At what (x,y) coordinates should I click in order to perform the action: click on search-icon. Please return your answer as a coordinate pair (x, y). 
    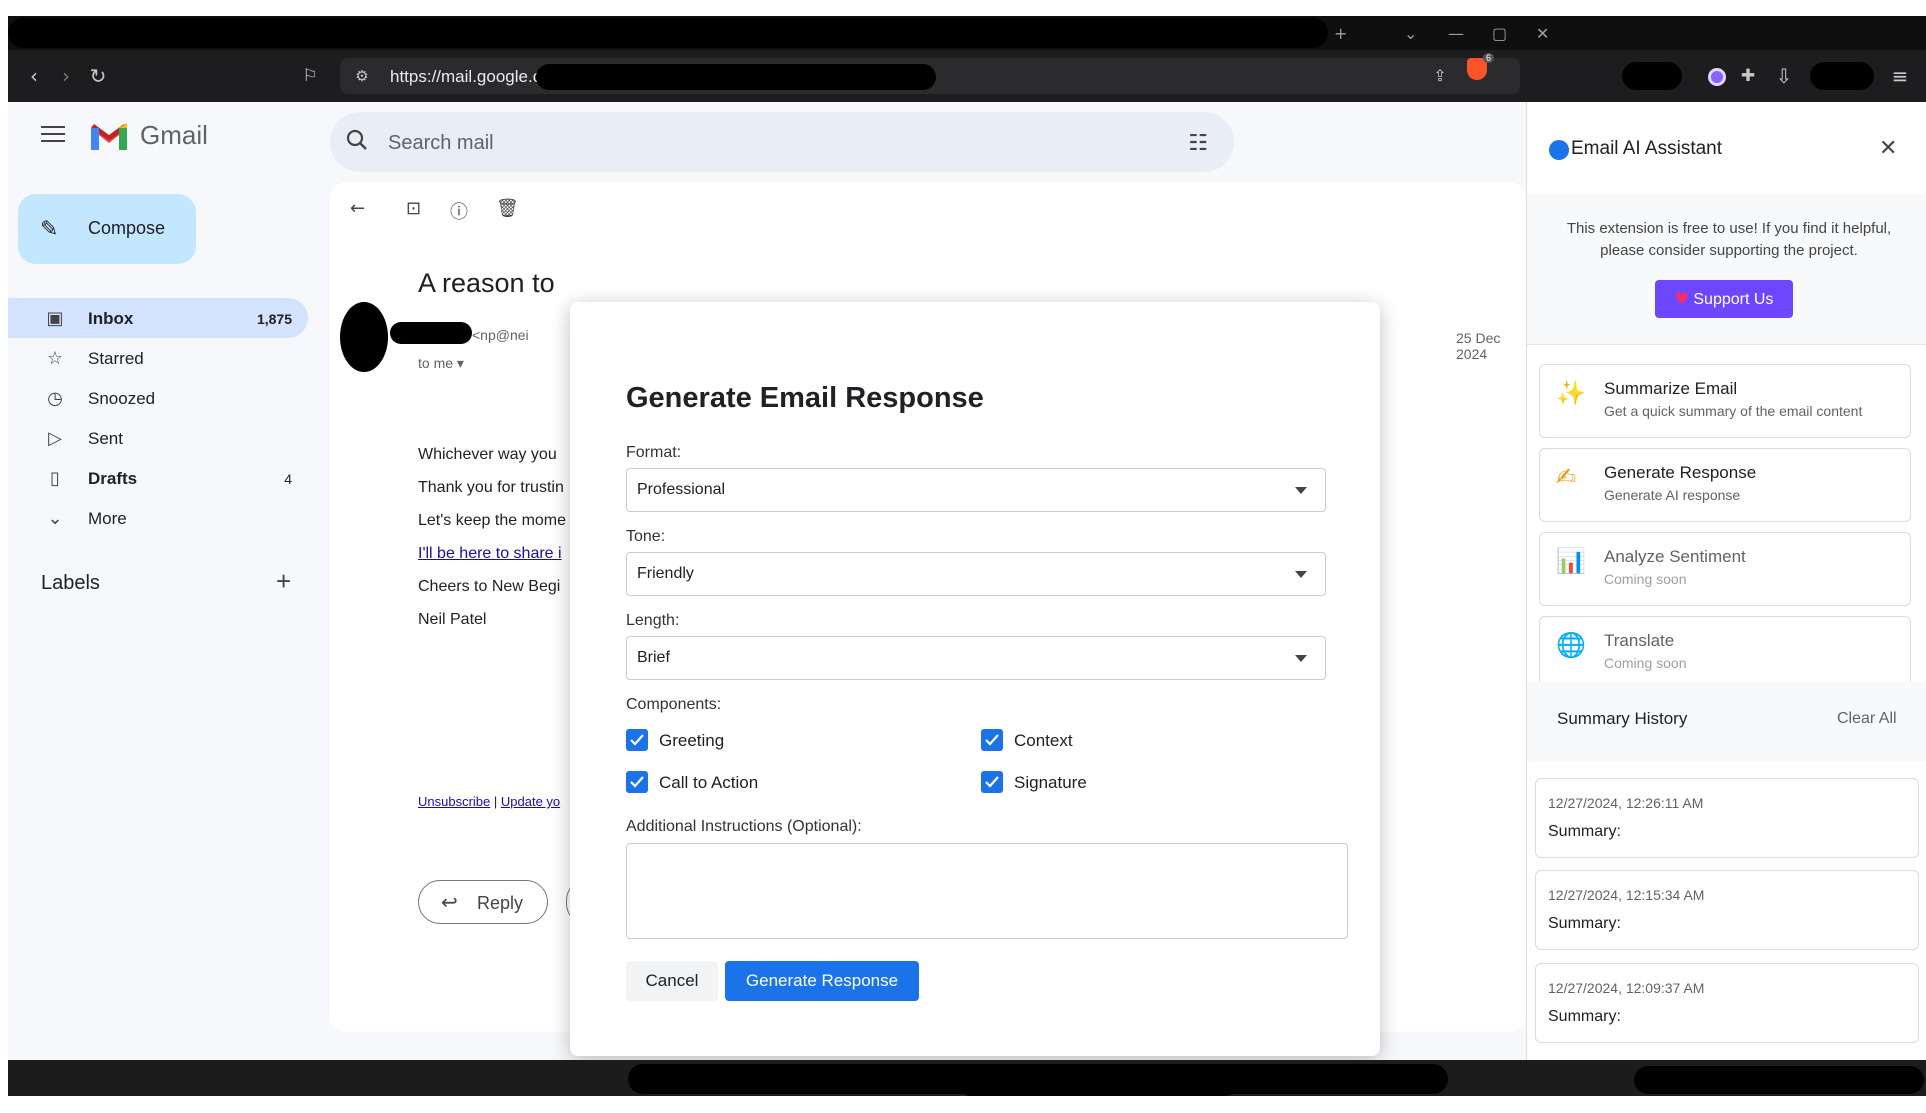
    Looking at the image, I should click on (357, 140).